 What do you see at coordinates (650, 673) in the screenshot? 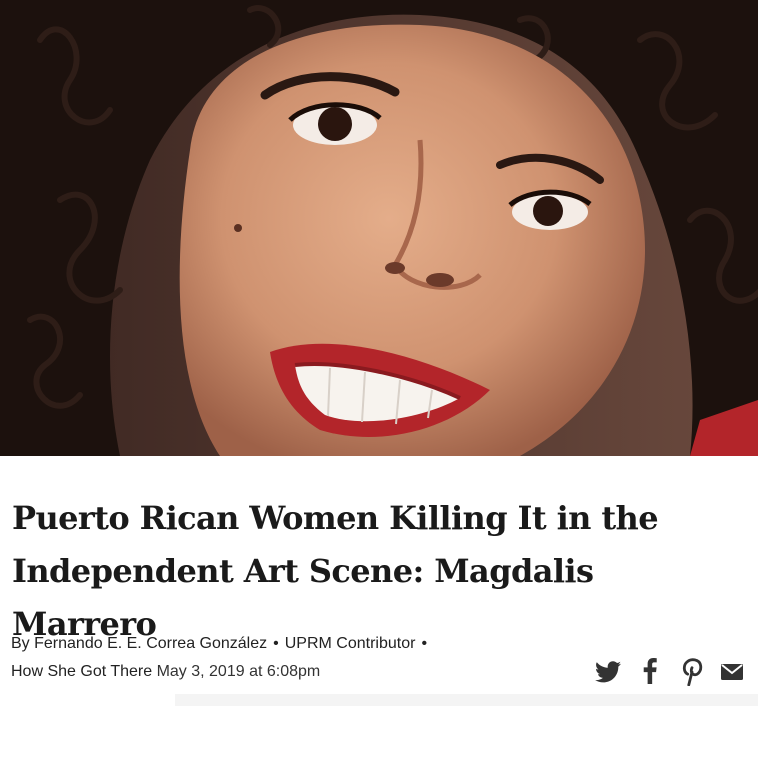
I see `facebook-icon` at bounding box center [650, 673].